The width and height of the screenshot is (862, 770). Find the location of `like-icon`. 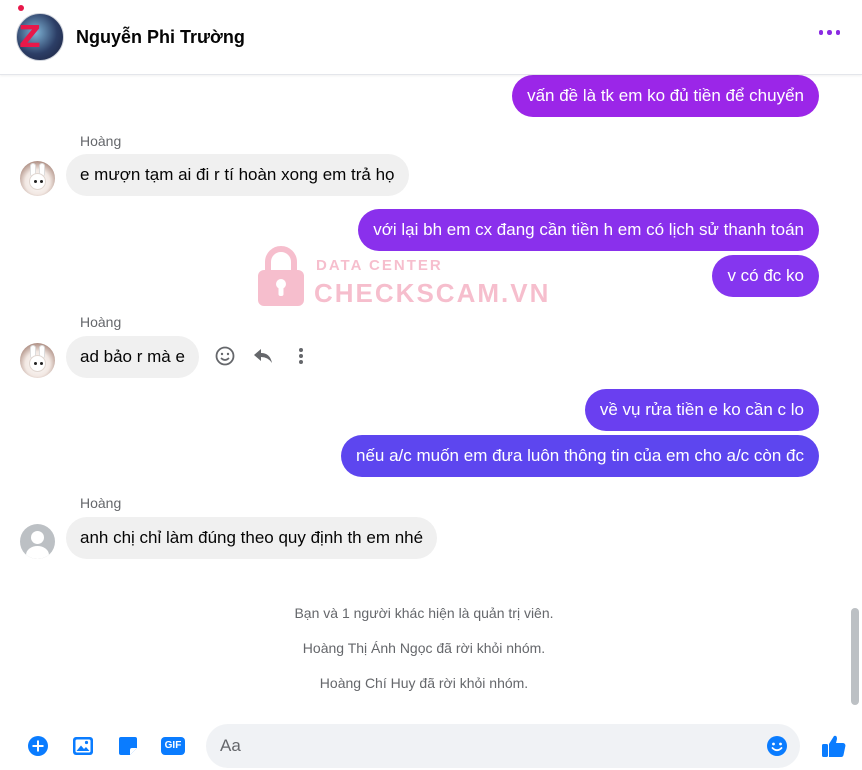

like-icon is located at coordinates (834, 746).